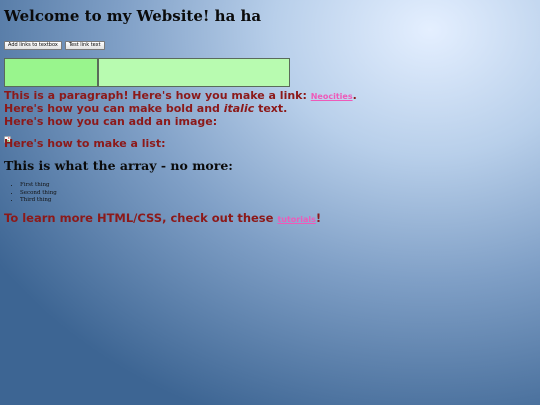 The height and width of the screenshot is (405, 540). I want to click on toolbar: Add links to textbox Test link text, so click(54, 45).